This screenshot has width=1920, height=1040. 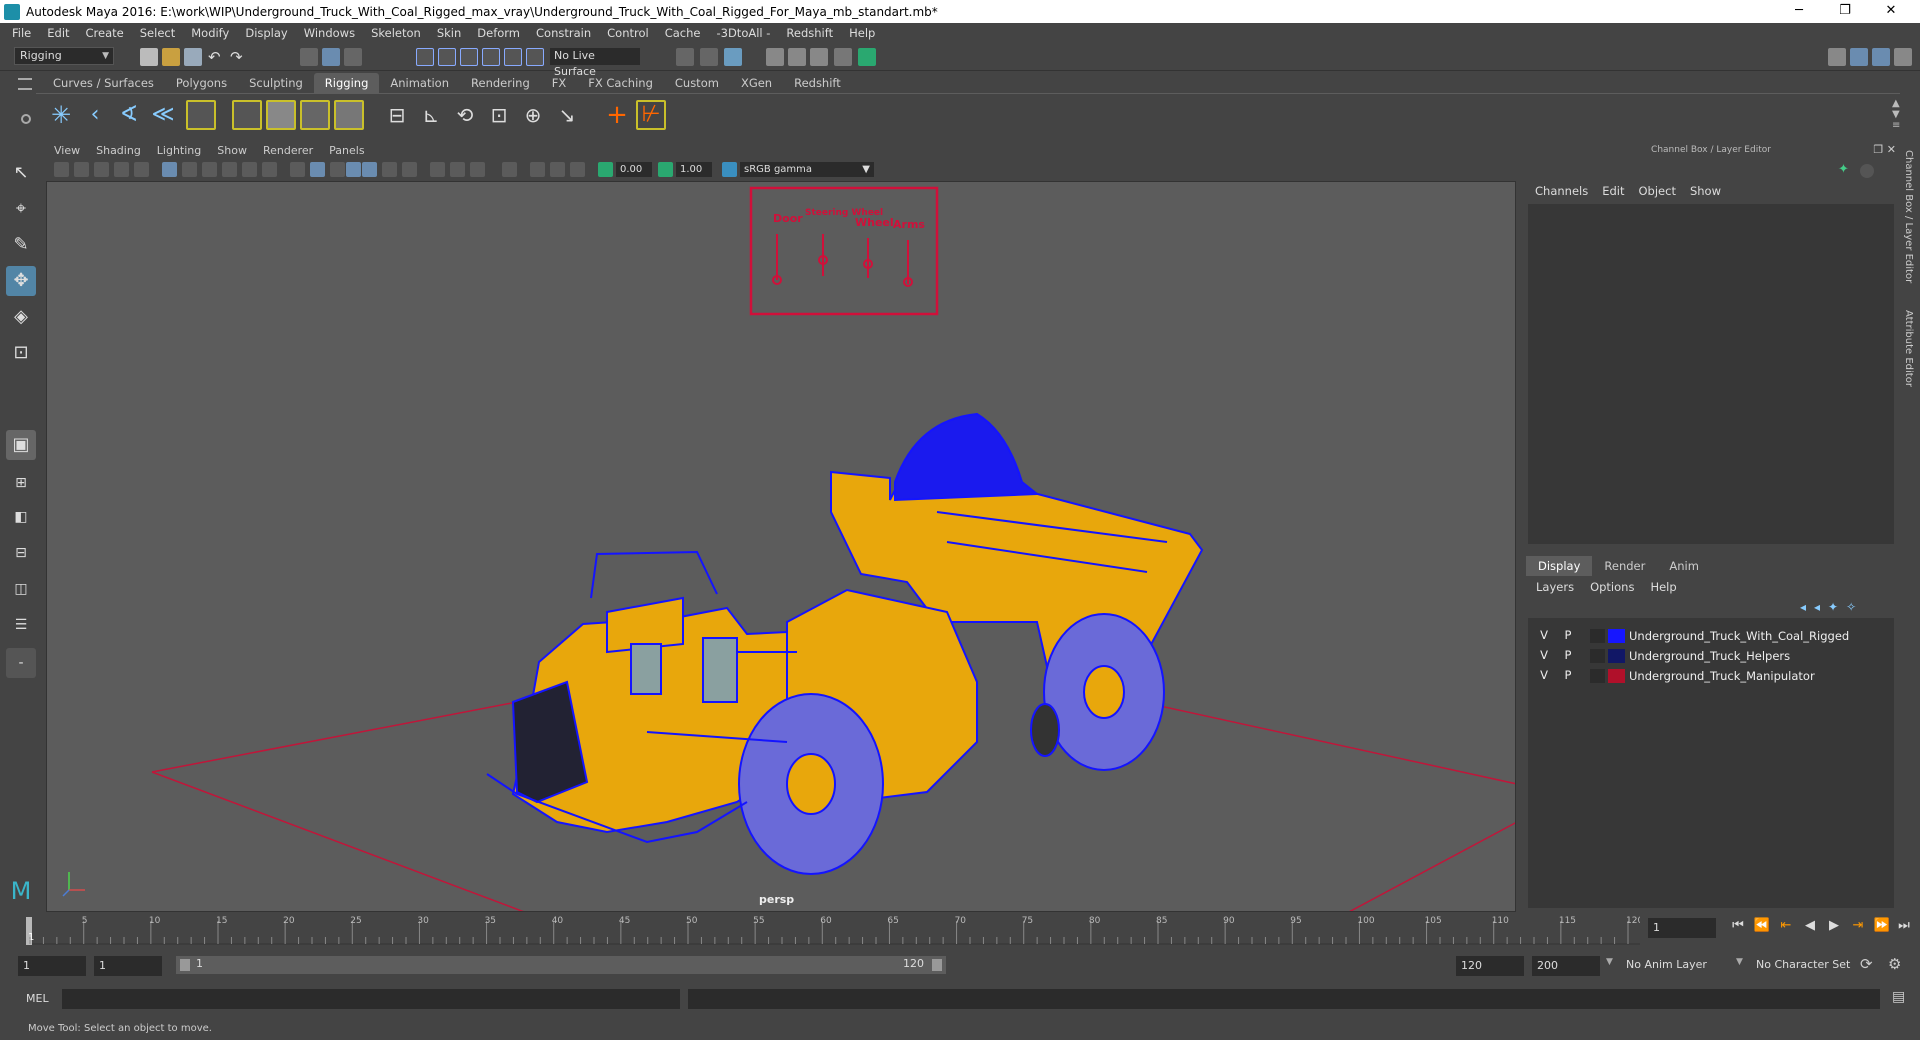 What do you see at coordinates (437, 169) in the screenshot?
I see `motion-blur-icon` at bounding box center [437, 169].